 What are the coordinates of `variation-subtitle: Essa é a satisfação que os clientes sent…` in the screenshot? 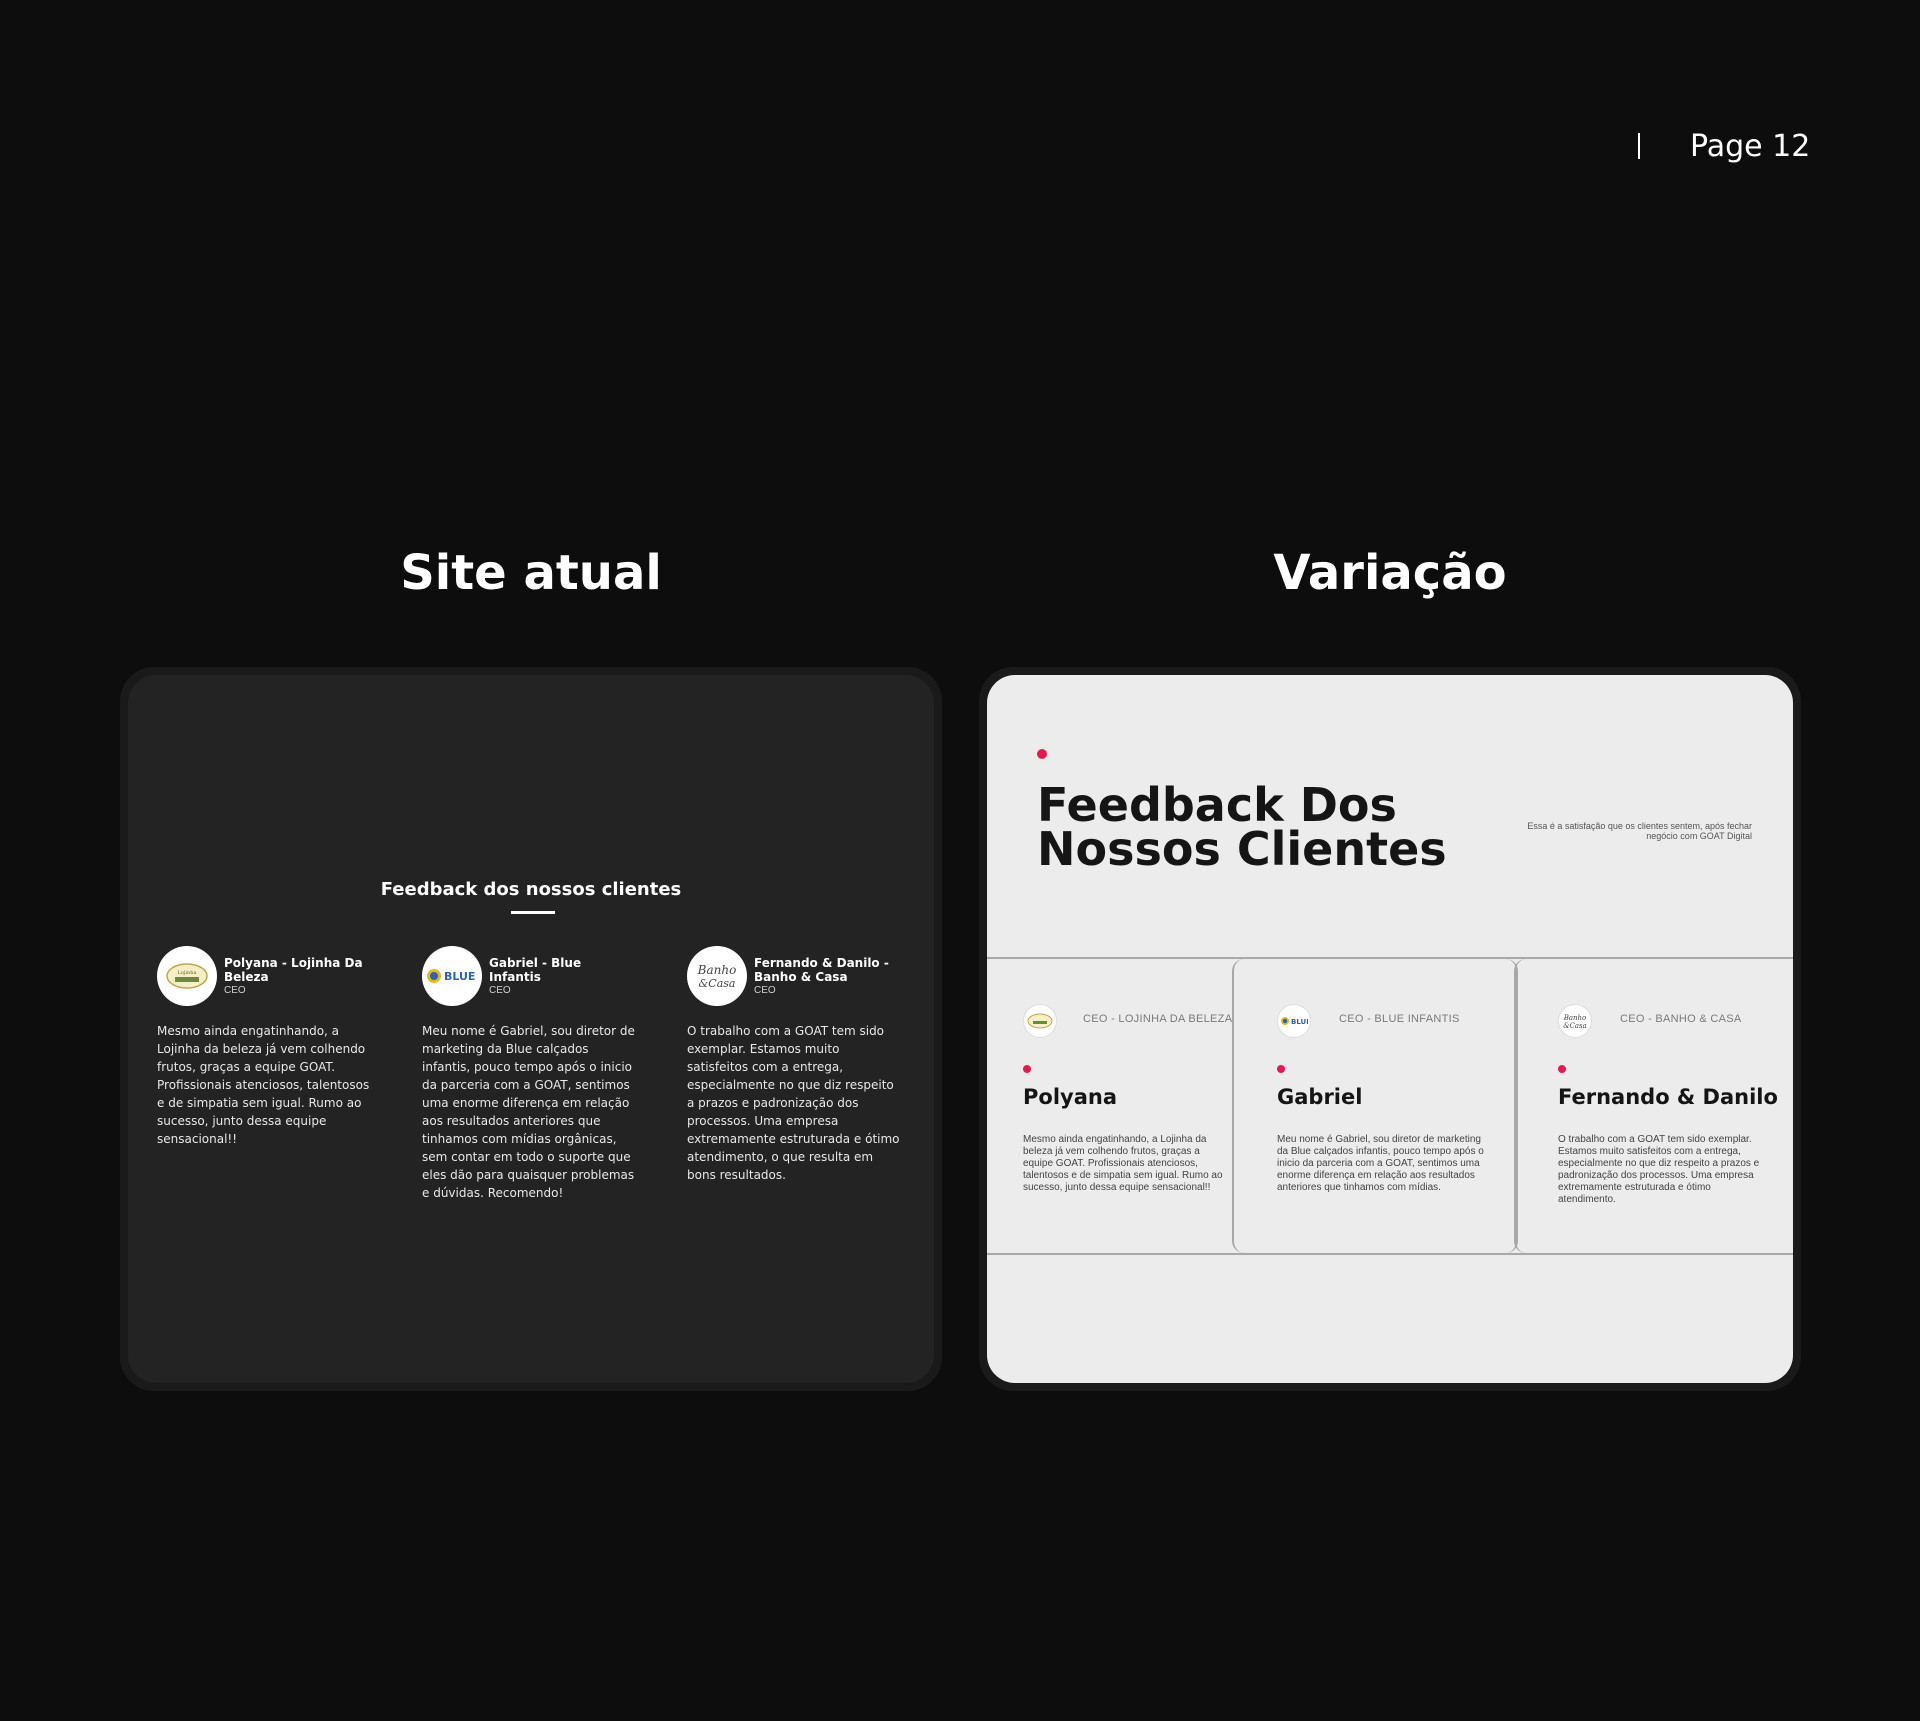 It's located at (1639, 831).